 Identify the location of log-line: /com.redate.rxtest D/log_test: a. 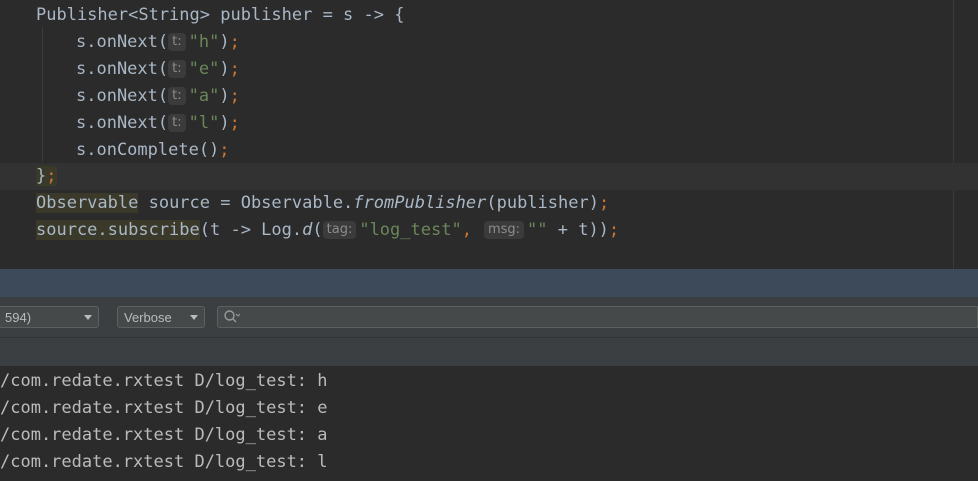
(164, 435).